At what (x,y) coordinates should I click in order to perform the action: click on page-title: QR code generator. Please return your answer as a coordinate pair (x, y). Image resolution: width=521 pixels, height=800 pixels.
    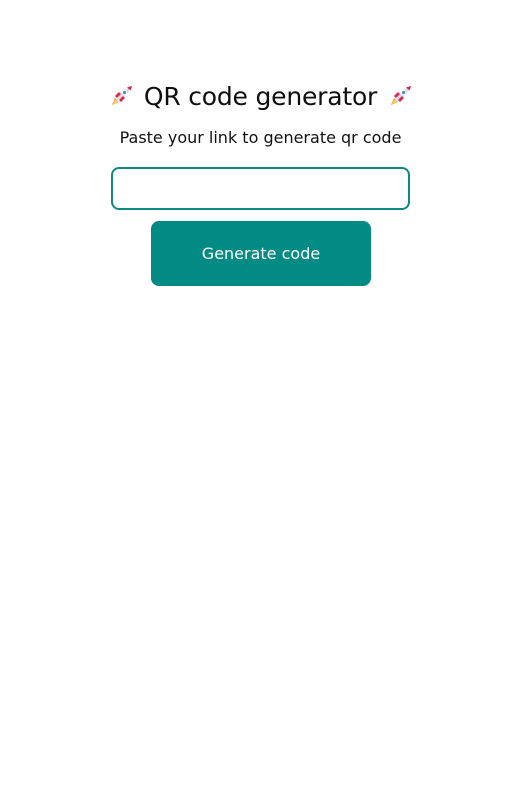
    Looking at the image, I should click on (260, 96).